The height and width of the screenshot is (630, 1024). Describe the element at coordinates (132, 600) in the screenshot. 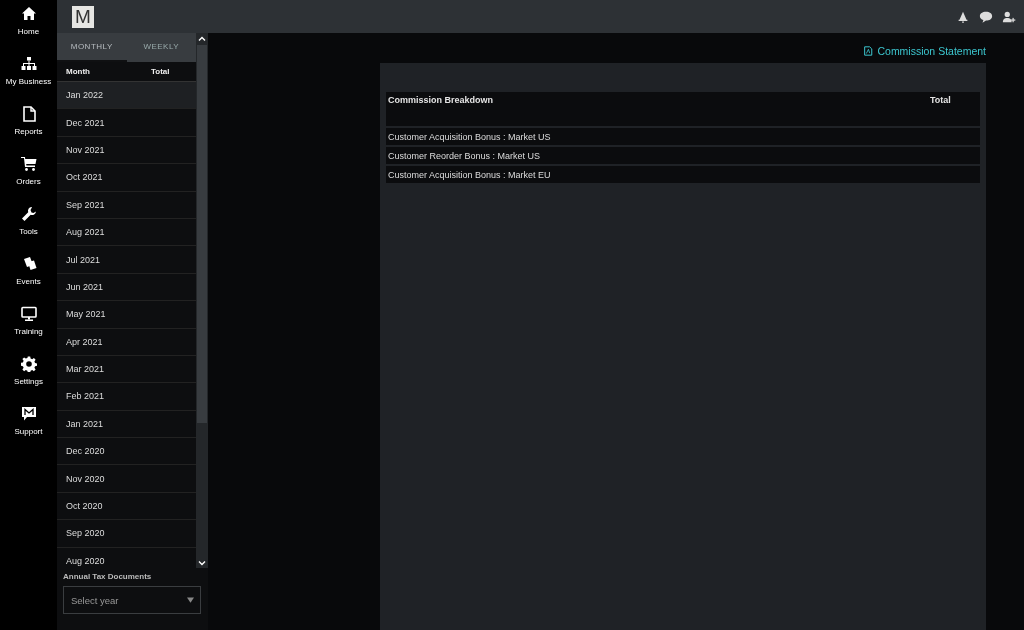

I see `year-select: Select year` at that location.